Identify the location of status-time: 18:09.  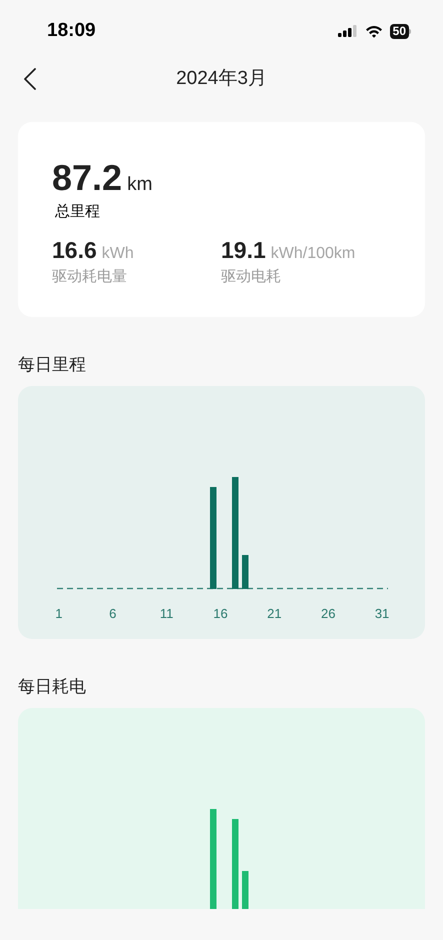
(71, 30).